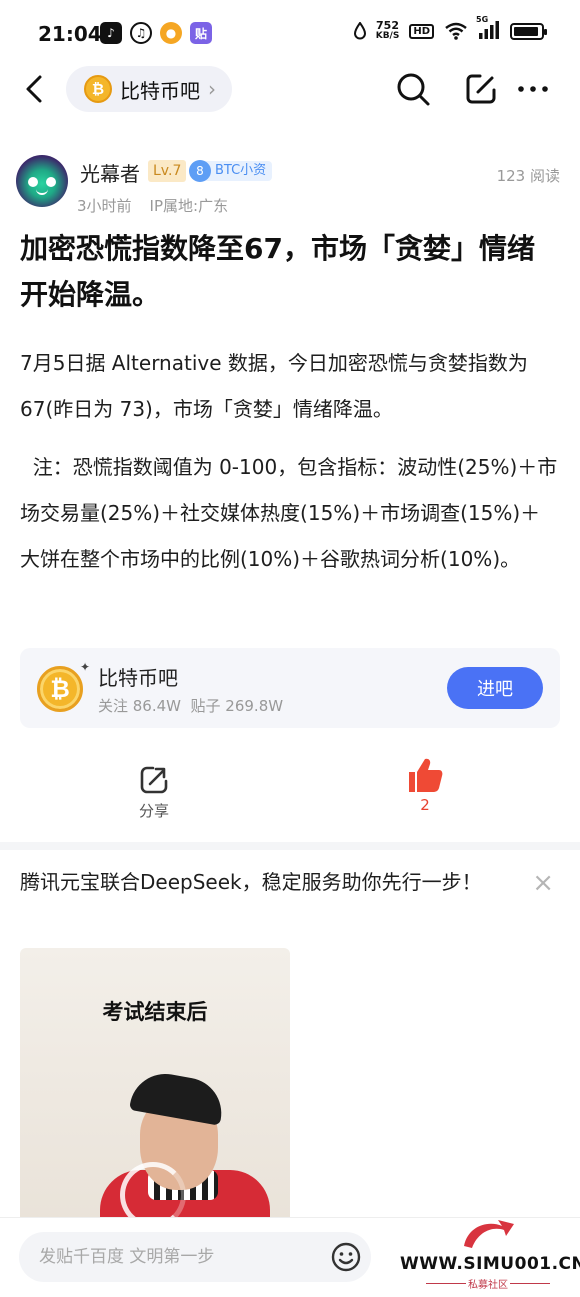  Describe the element at coordinates (70, 34) in the screenshot. I see `status-time: 21:04` at that location.